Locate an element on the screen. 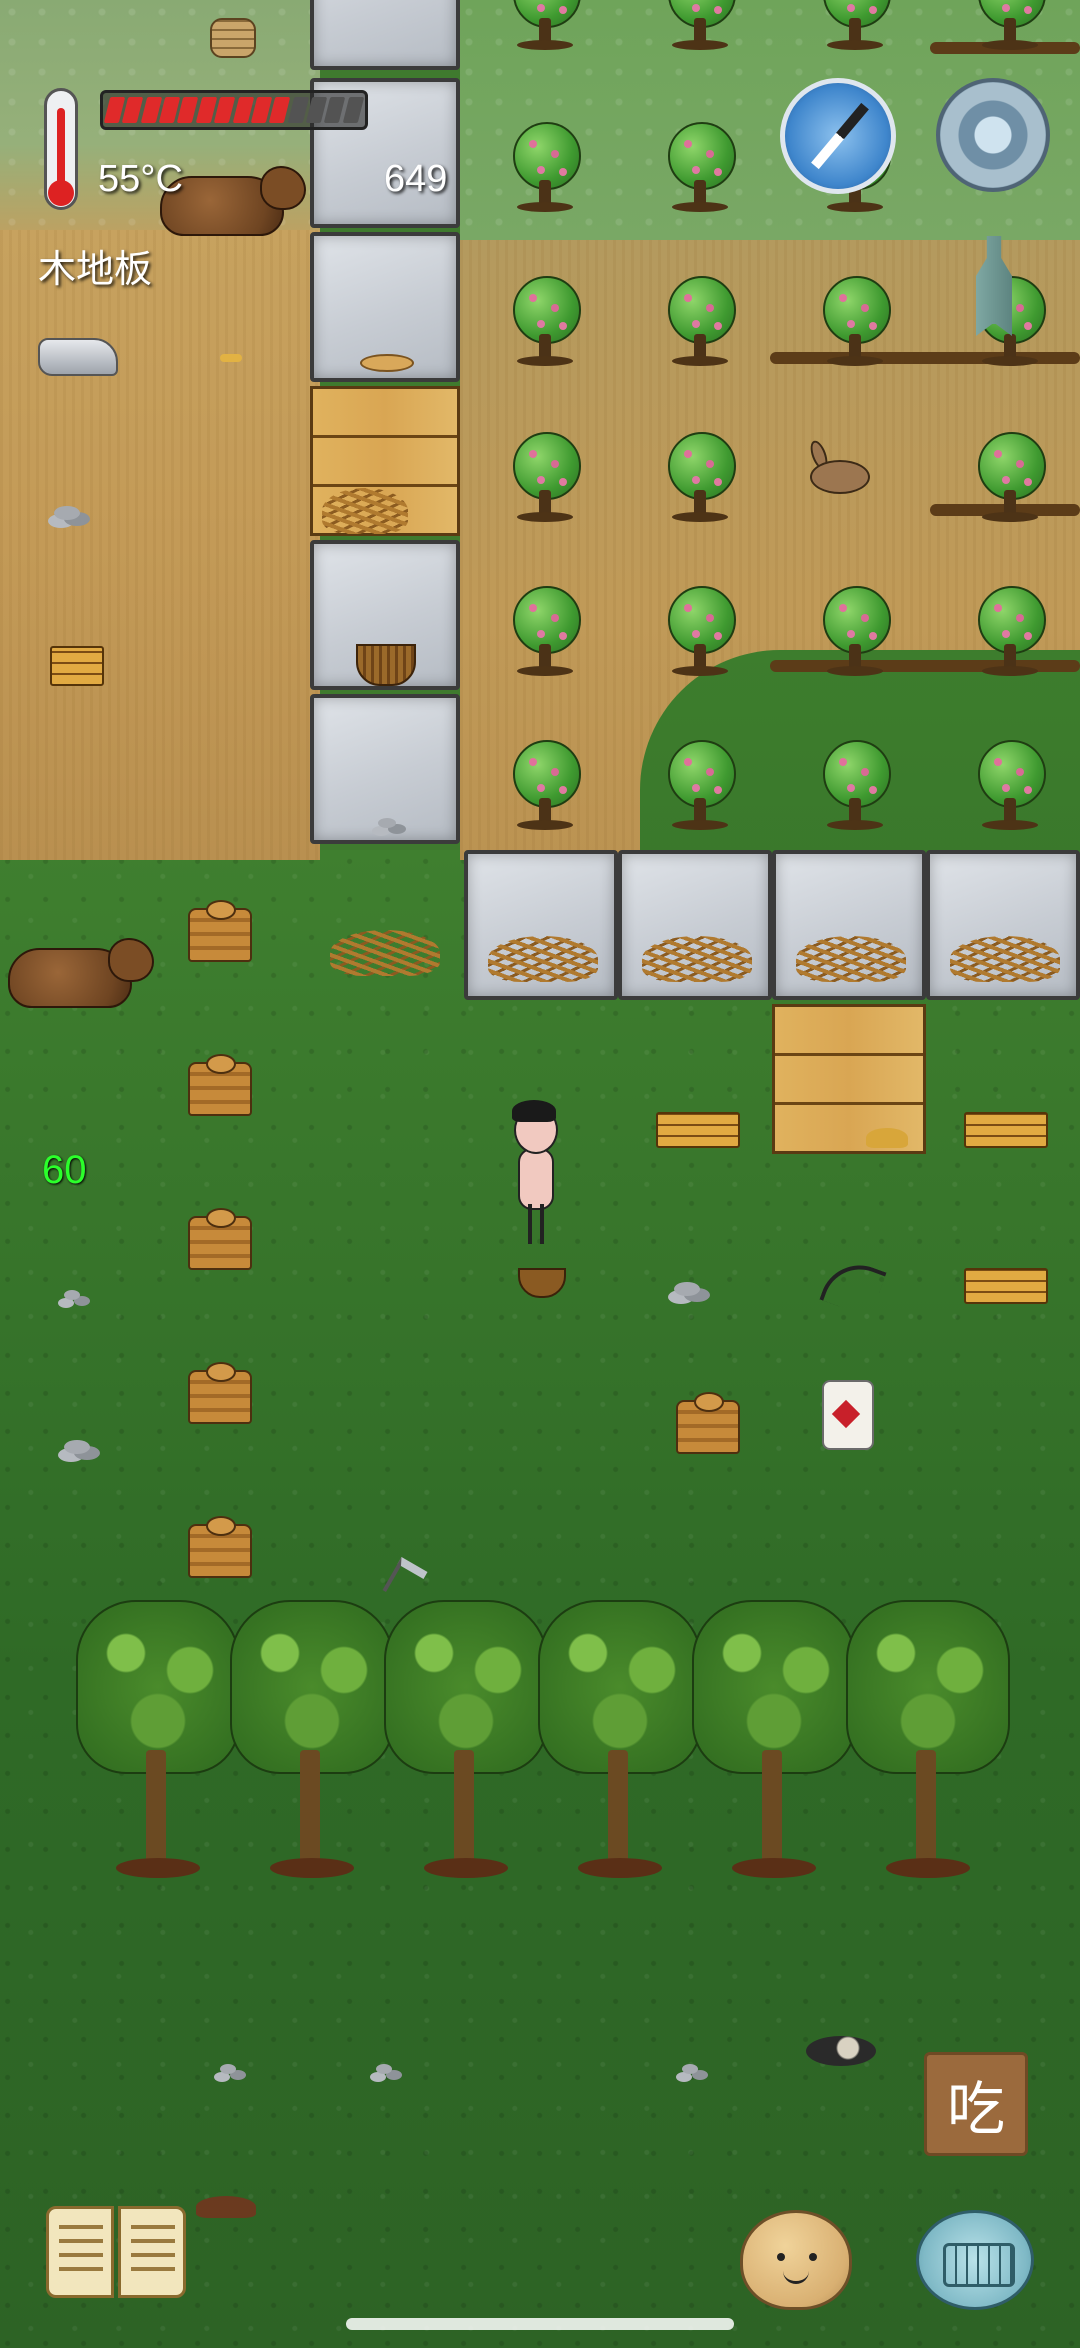 The width and height of the screenshot is (1080, 2348). gear-icon is located at coordinates (993, 135).